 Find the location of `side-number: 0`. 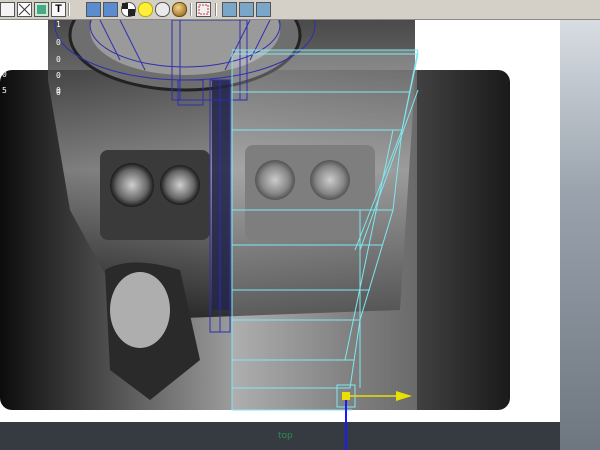

side-number: 0 is located at coordinates (4, 74).